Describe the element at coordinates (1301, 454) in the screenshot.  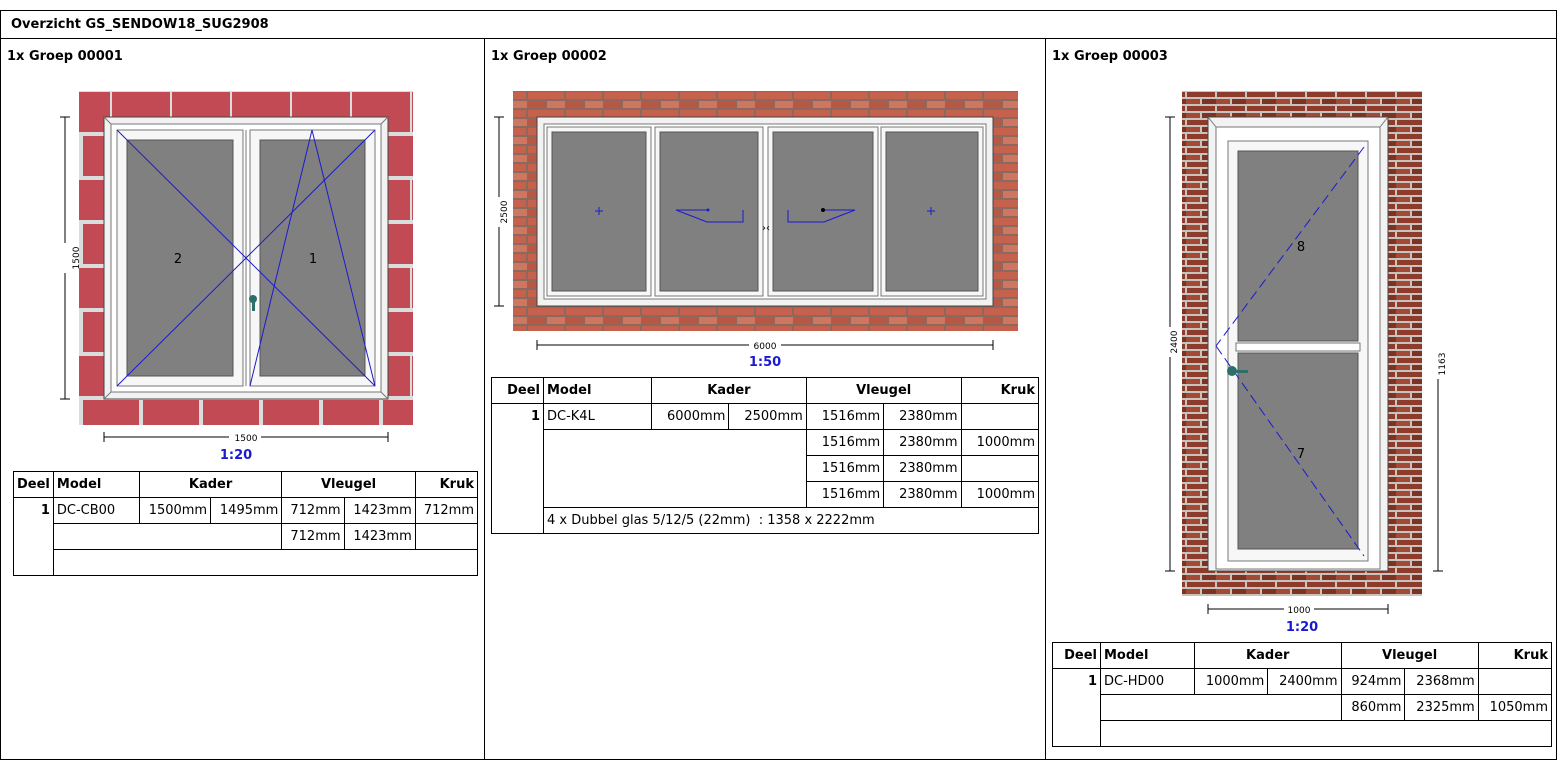
I see `panel-label-bottom: 7` at that location.